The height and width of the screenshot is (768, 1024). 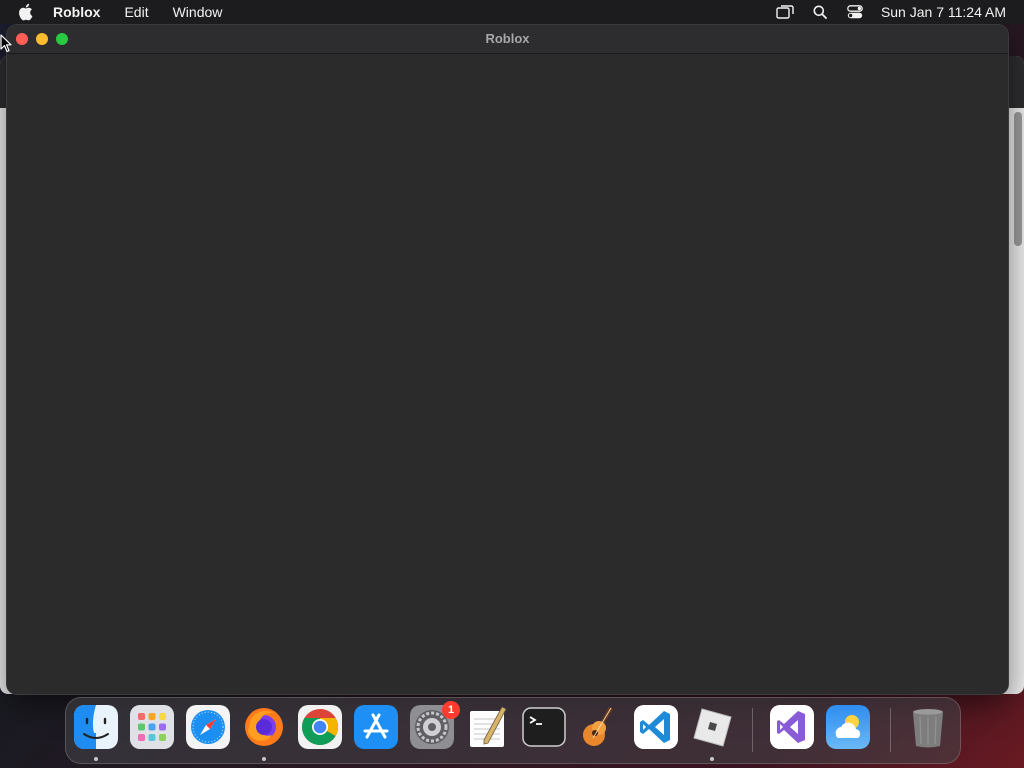 I want to click on menu-bar: Roblox Edit Window Sun Jan 7 11:24 AM, so click(x=512, y=12).